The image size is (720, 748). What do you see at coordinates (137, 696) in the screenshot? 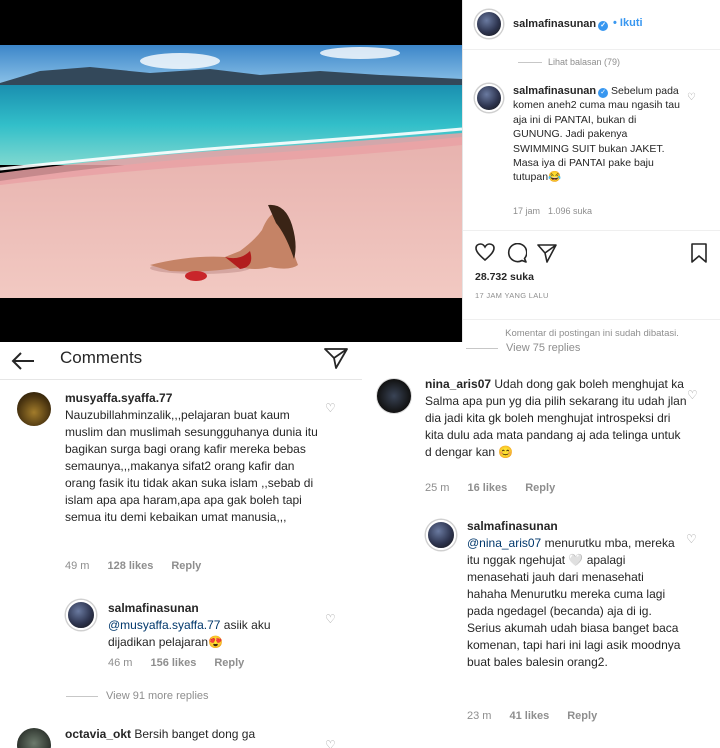
I see `view-more-replies-link: View 91 more replies` at bounding box center [137, 696].